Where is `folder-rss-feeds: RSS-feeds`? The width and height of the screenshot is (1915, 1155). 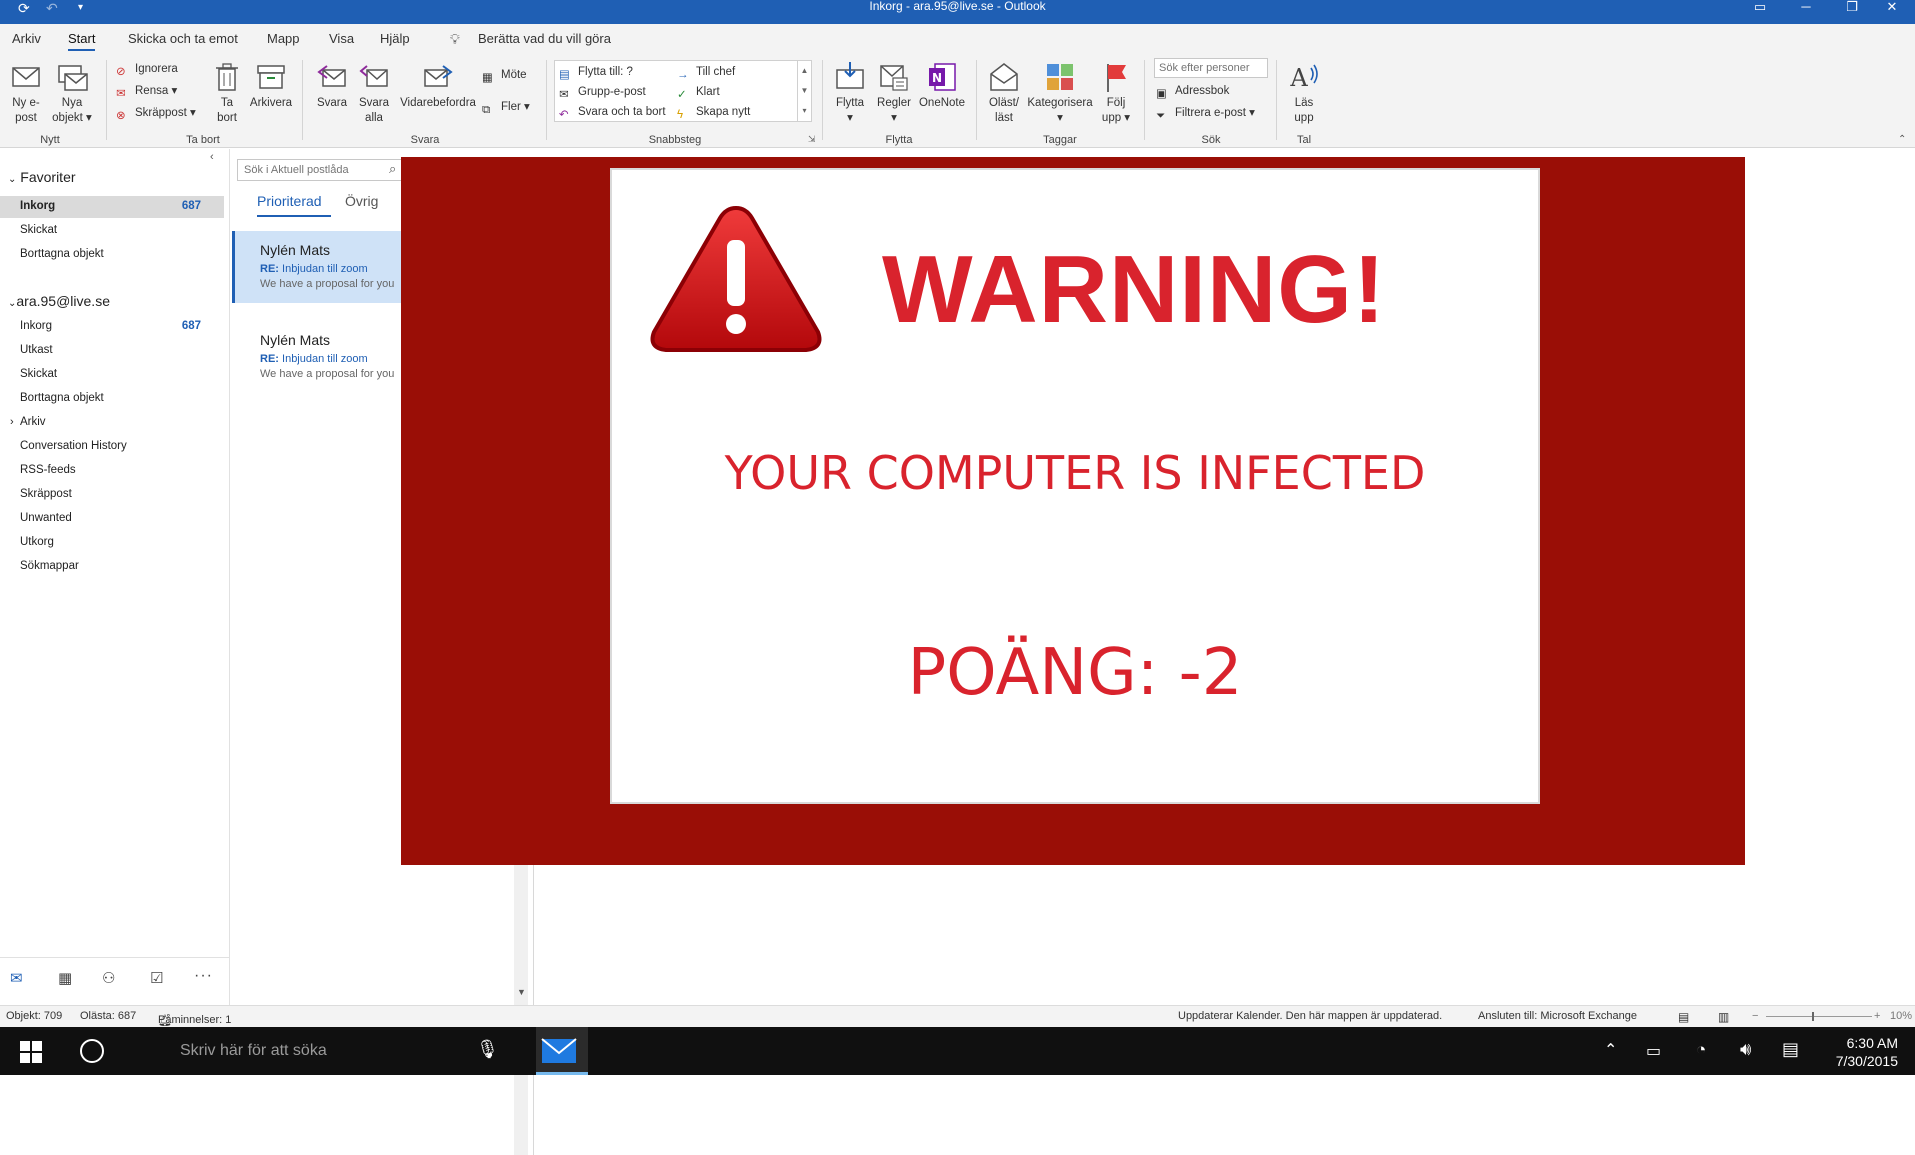 folder-rss-feeds: RSS-feeds is located at coordinates (48, 470).